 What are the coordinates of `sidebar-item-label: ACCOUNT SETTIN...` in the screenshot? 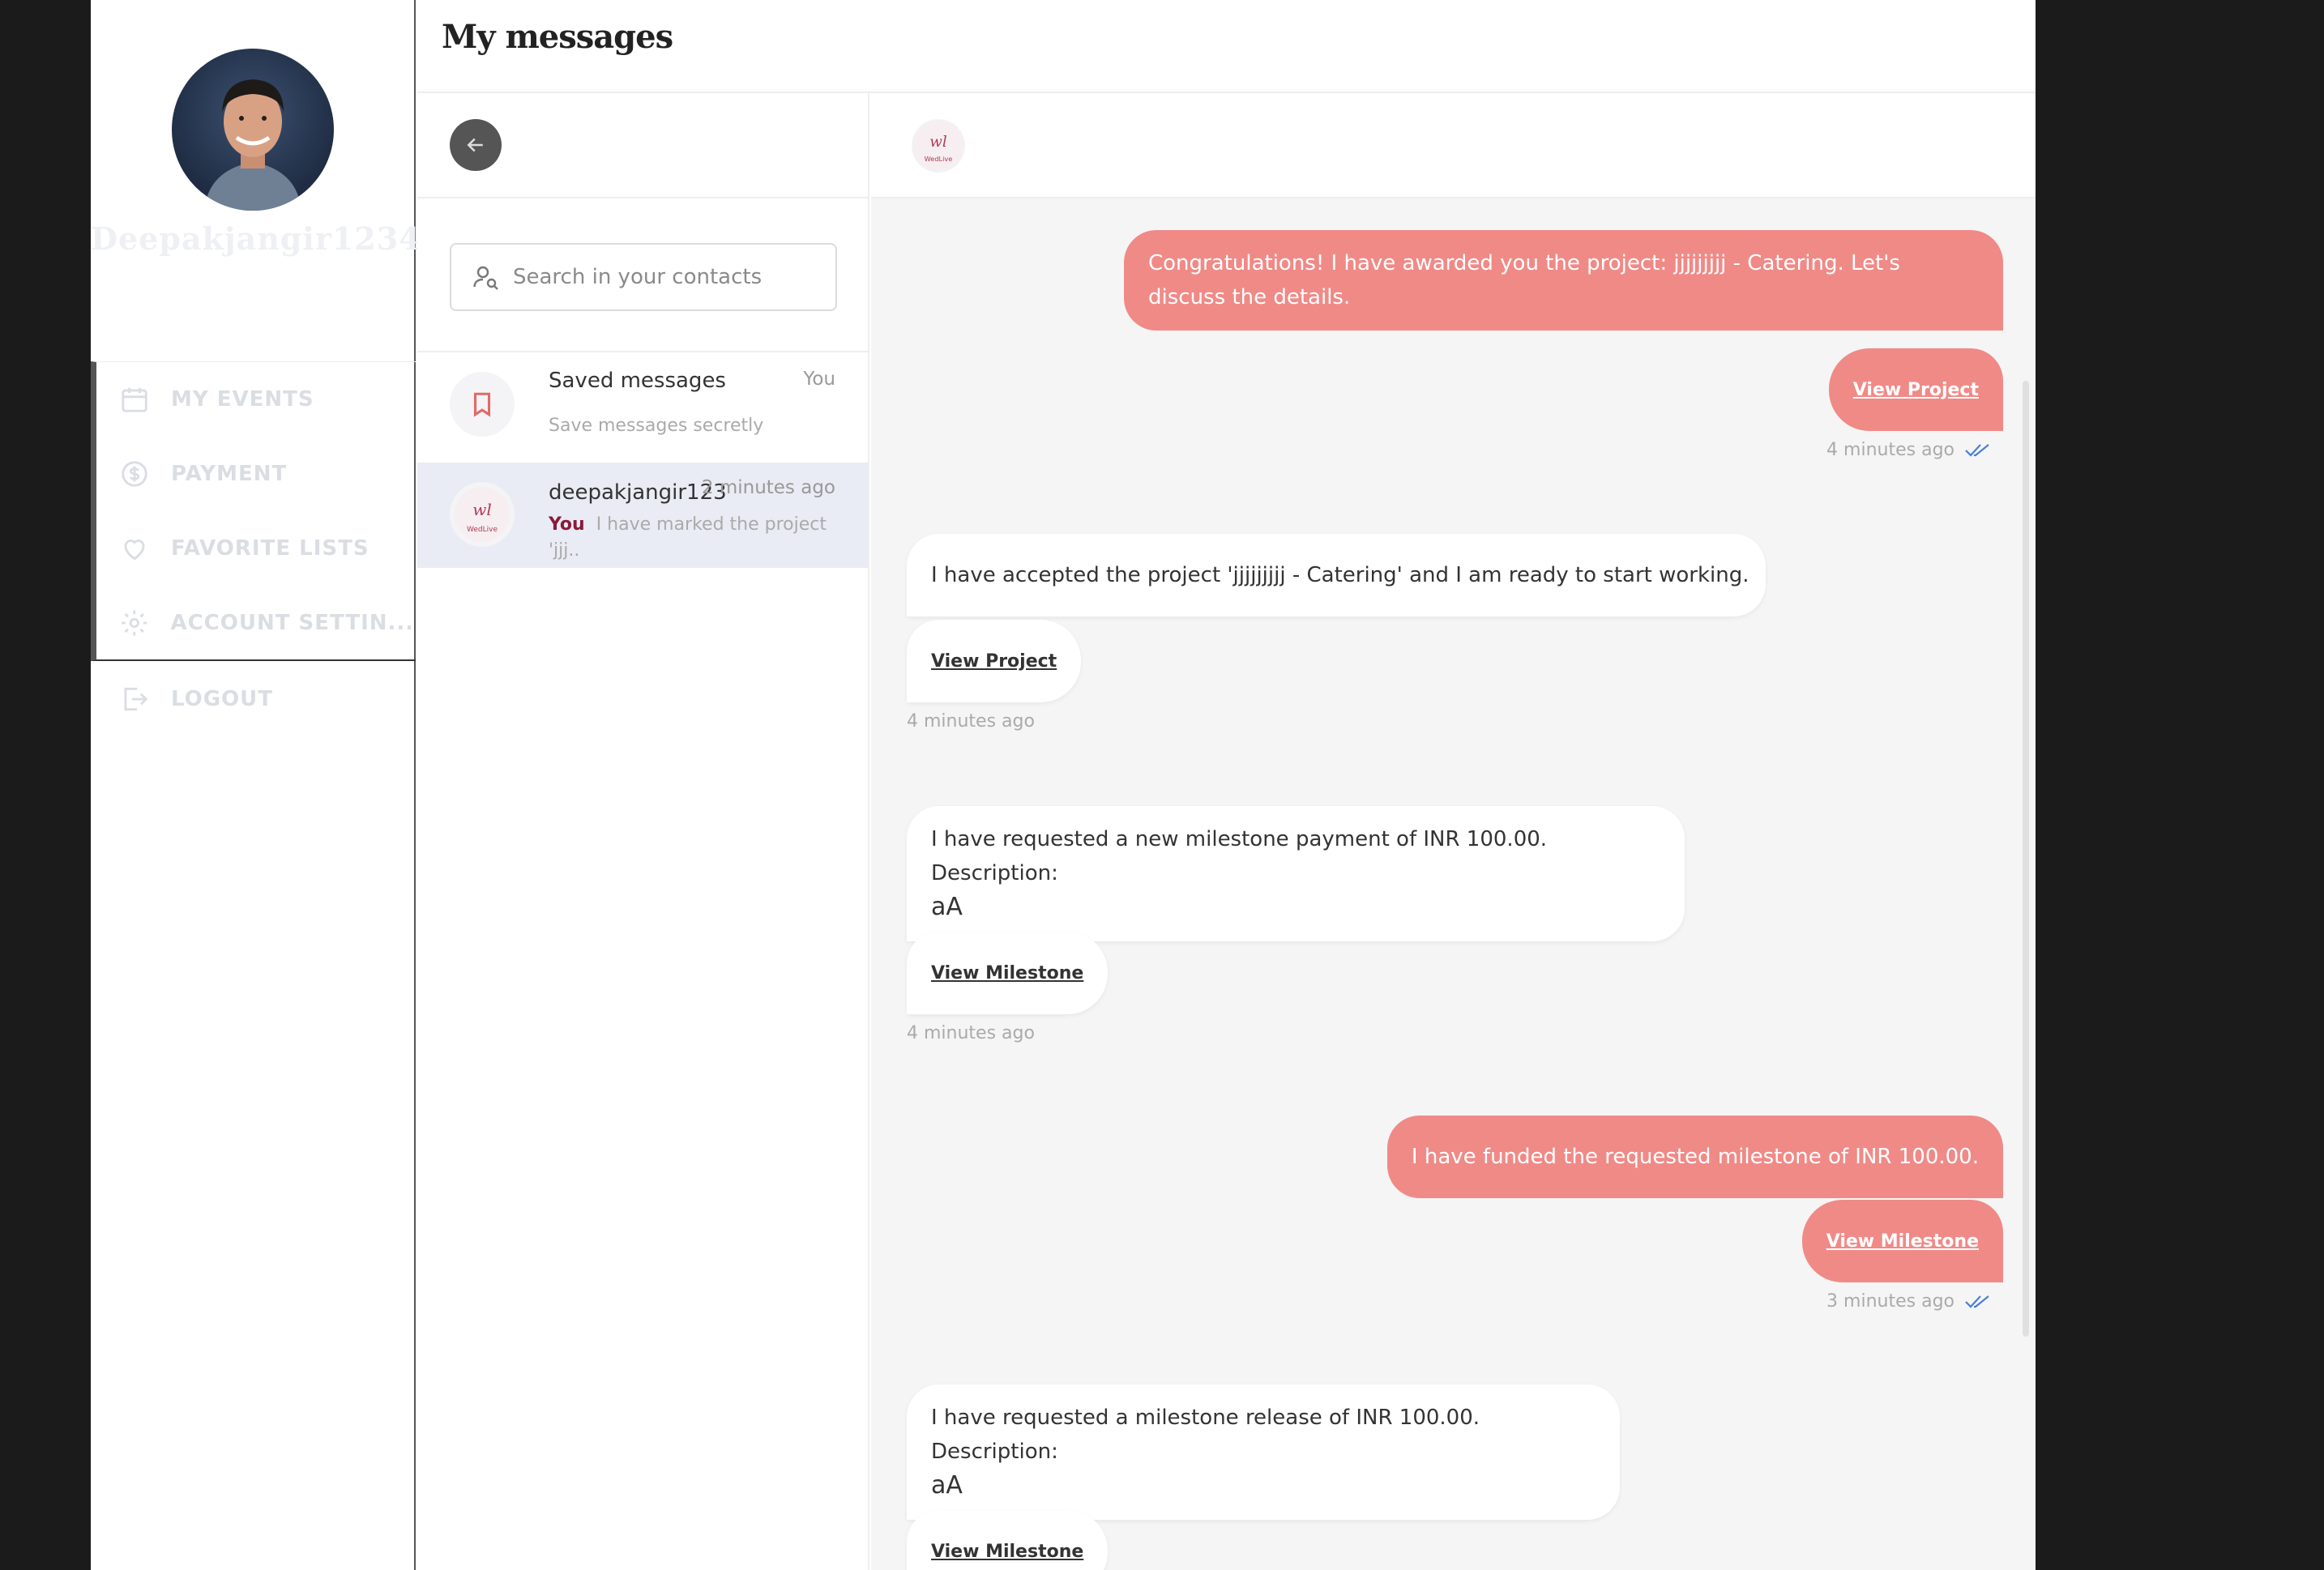 It's located at (290, 623).